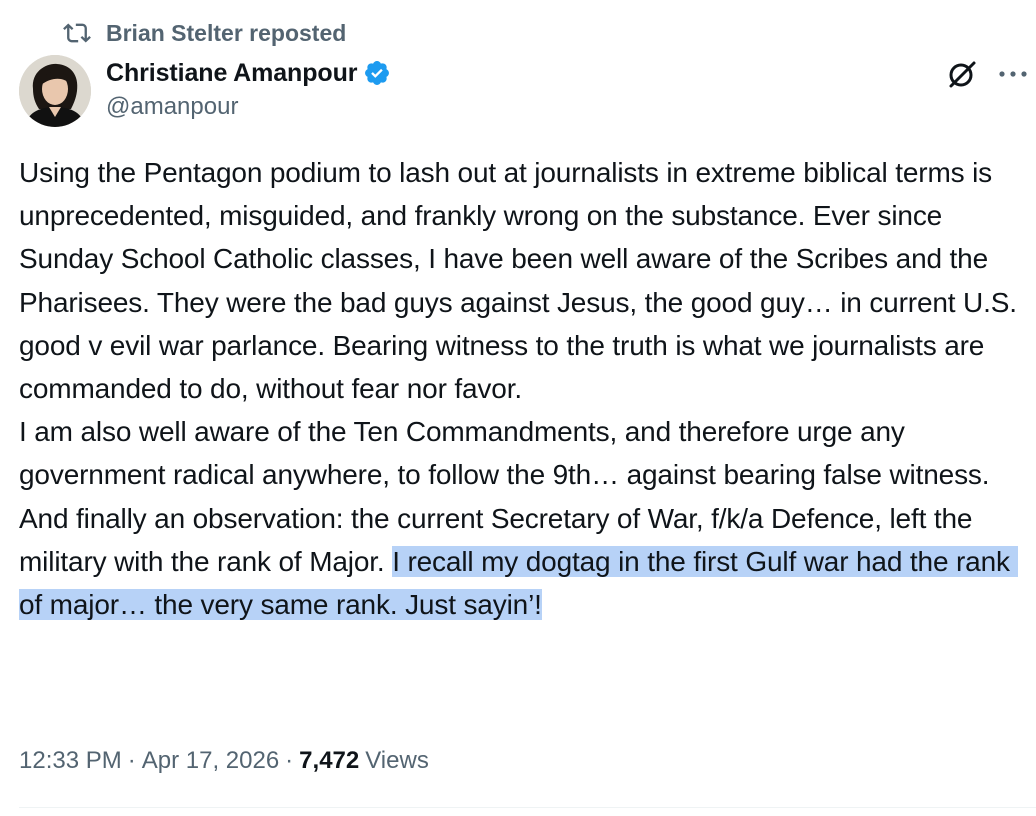  I want to click on avatar-image, so click(55, 91).